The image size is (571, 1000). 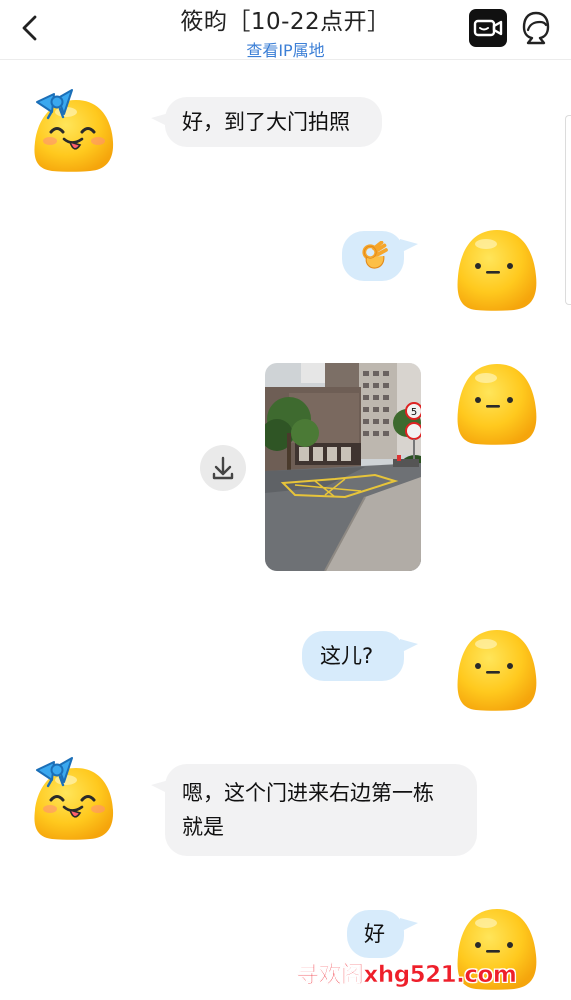 I want to click on message-text: 这儿?, so click(x=347, y=656).